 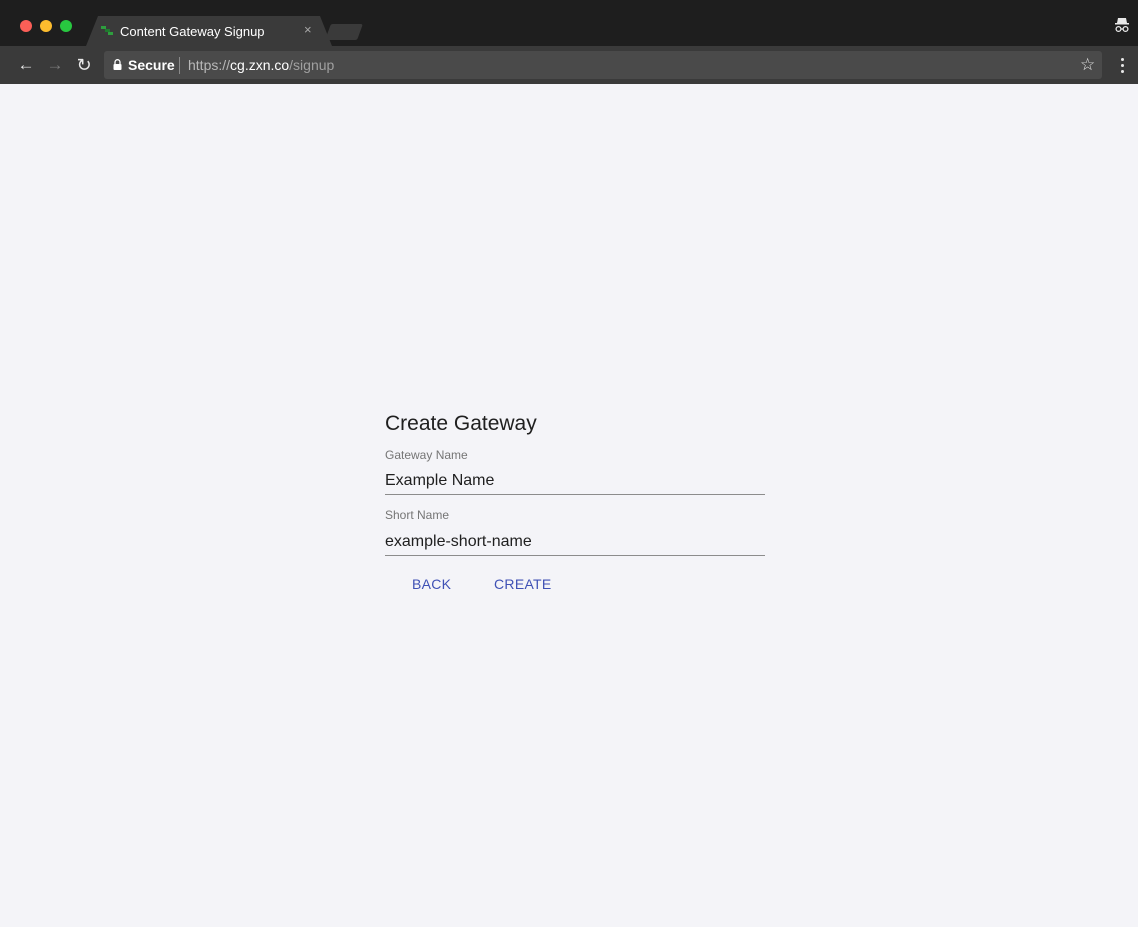 What do you see at coordinates (55, 65) in the screenshot?
I see `forward-arrow-icon: →` at bounding box center [55, 65].